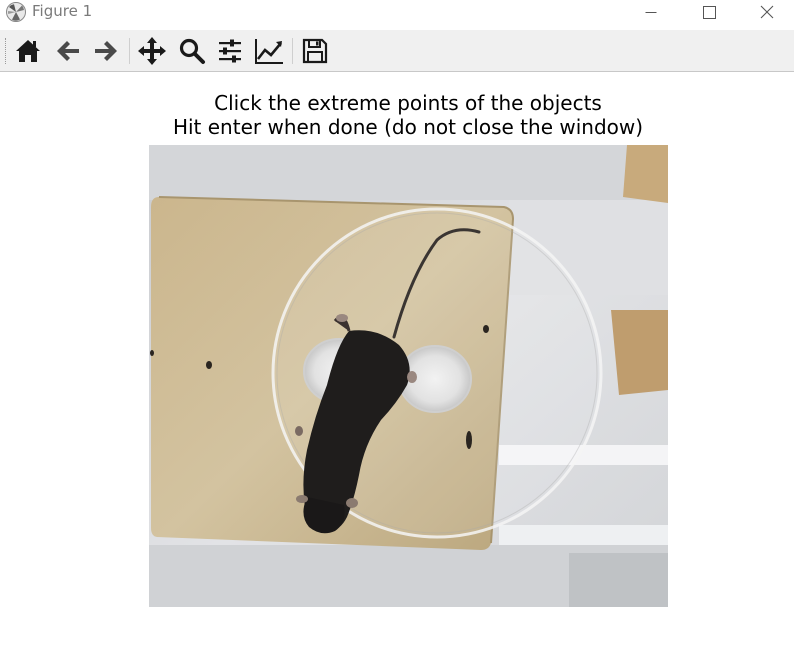 The width and height of the screenshot is (794, 669). I want to click on zoom-button, so click(192, 51).